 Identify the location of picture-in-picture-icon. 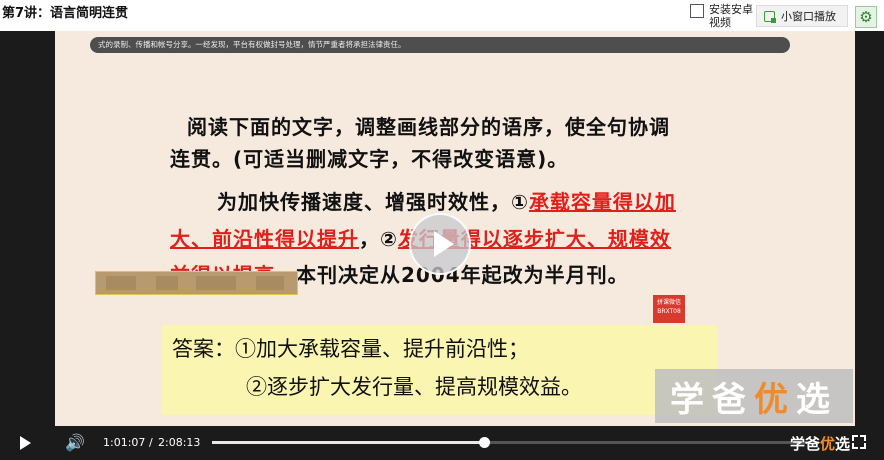
(770, 16).